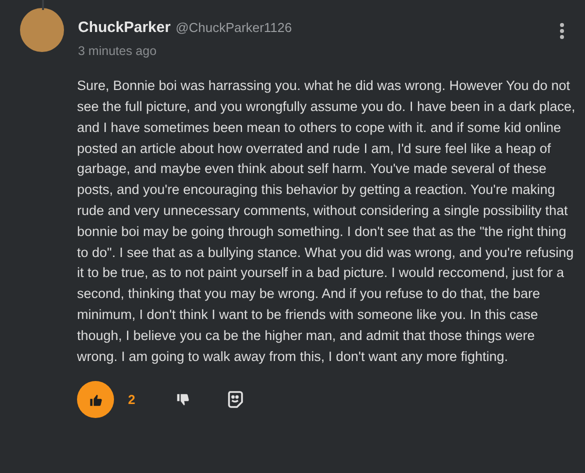  I want to click on thumbs-up-icon, so click(95, 399).